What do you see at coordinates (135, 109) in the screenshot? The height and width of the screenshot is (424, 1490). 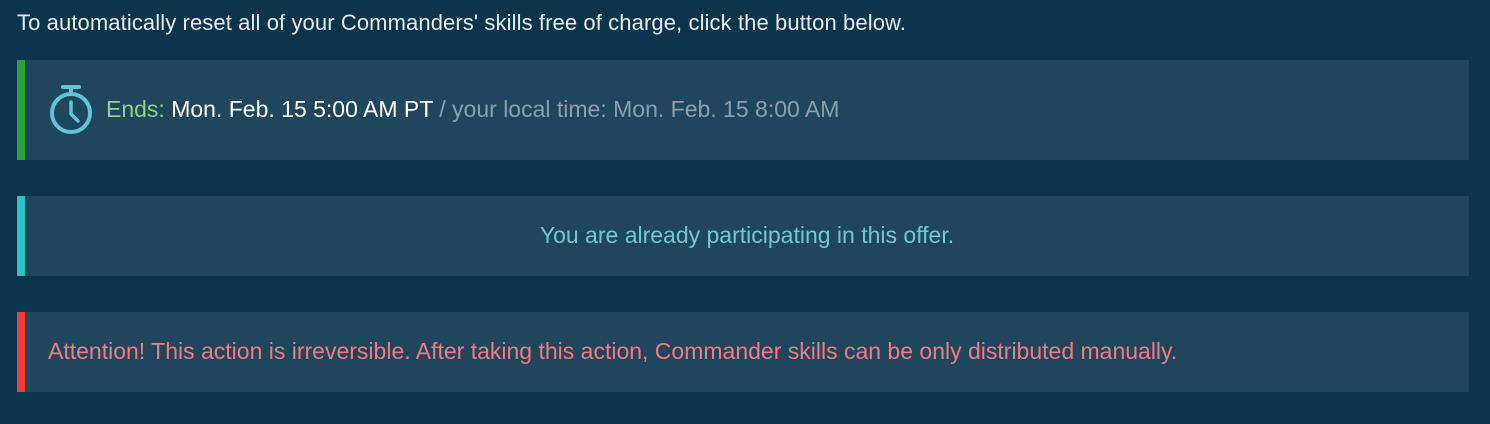 I see `ends-label: Ends:` at bounding box center [135, 109].